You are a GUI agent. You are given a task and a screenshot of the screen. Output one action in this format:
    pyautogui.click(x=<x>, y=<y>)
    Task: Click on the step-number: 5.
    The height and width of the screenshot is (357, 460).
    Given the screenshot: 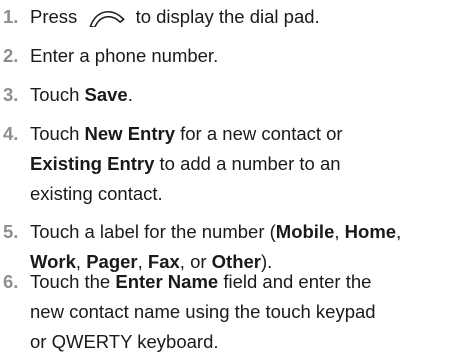 What is the action you would take?
    pyautogui.click(x=11, y=231)
    